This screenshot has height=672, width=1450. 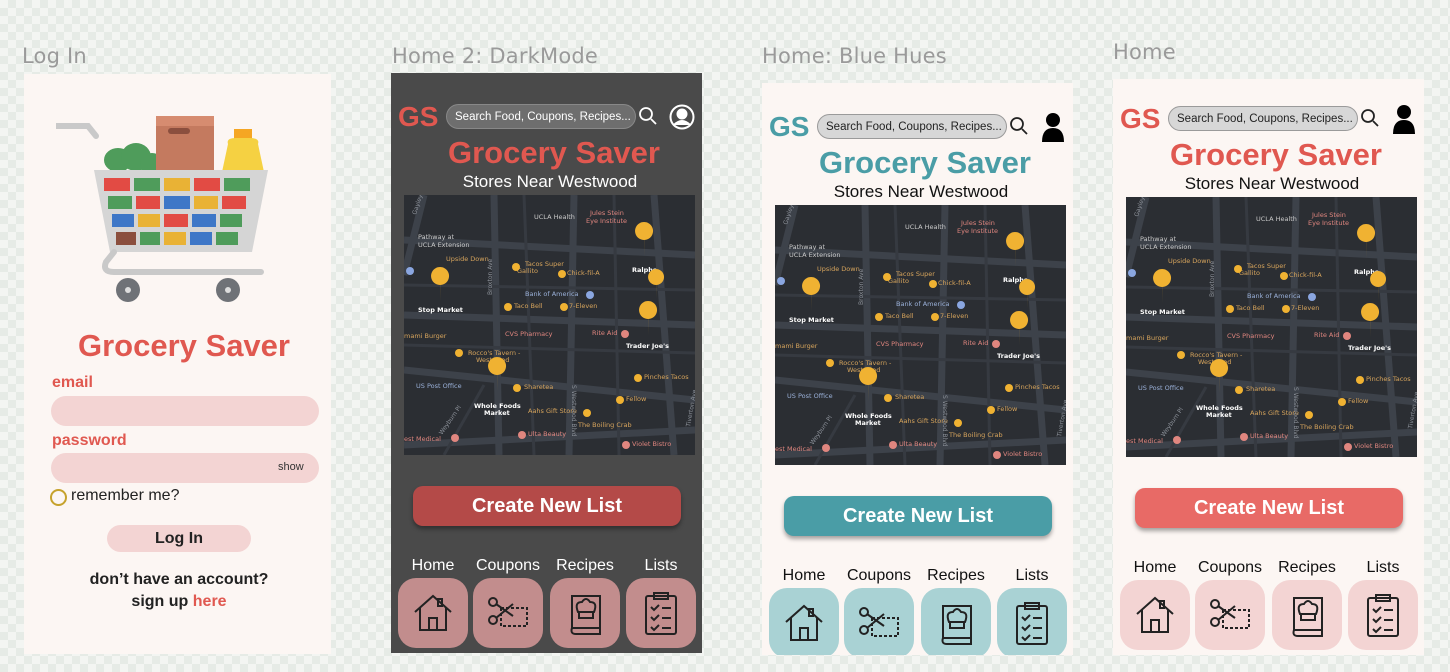 What do you see at coordinates (1251, 336) in the screenshot?
I see `svg-text: CVS Pharmacy` at bounding box center [1251, 336].